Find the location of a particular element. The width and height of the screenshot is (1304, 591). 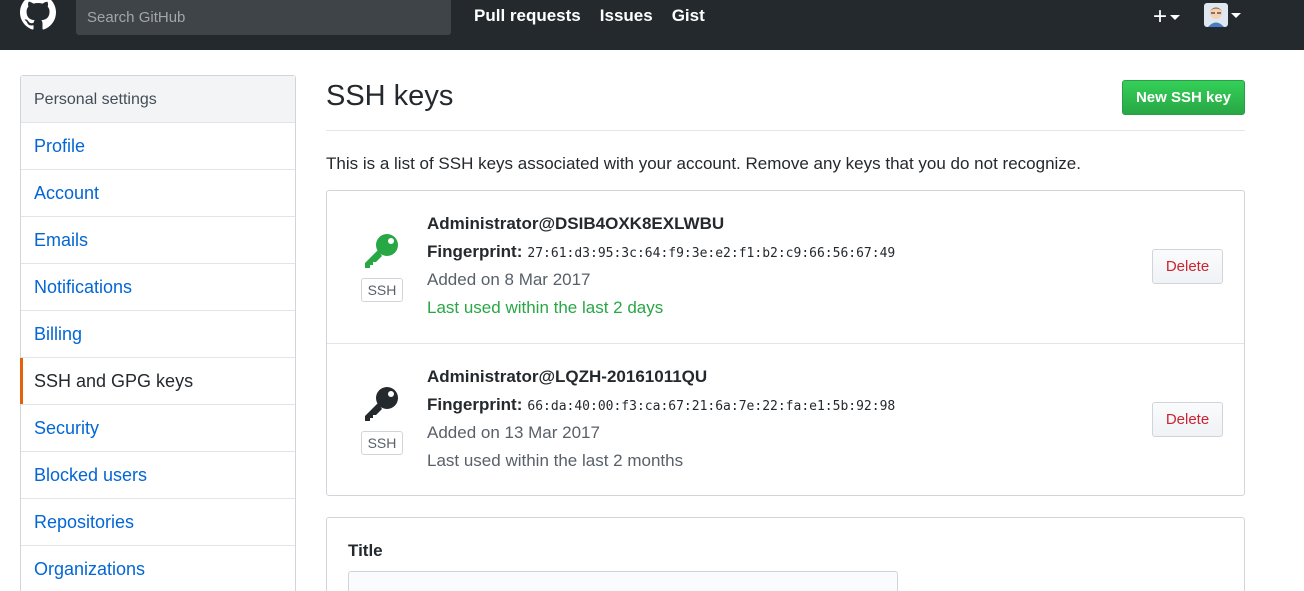

page-title: SSH keys is located at coordinates (390, 96).